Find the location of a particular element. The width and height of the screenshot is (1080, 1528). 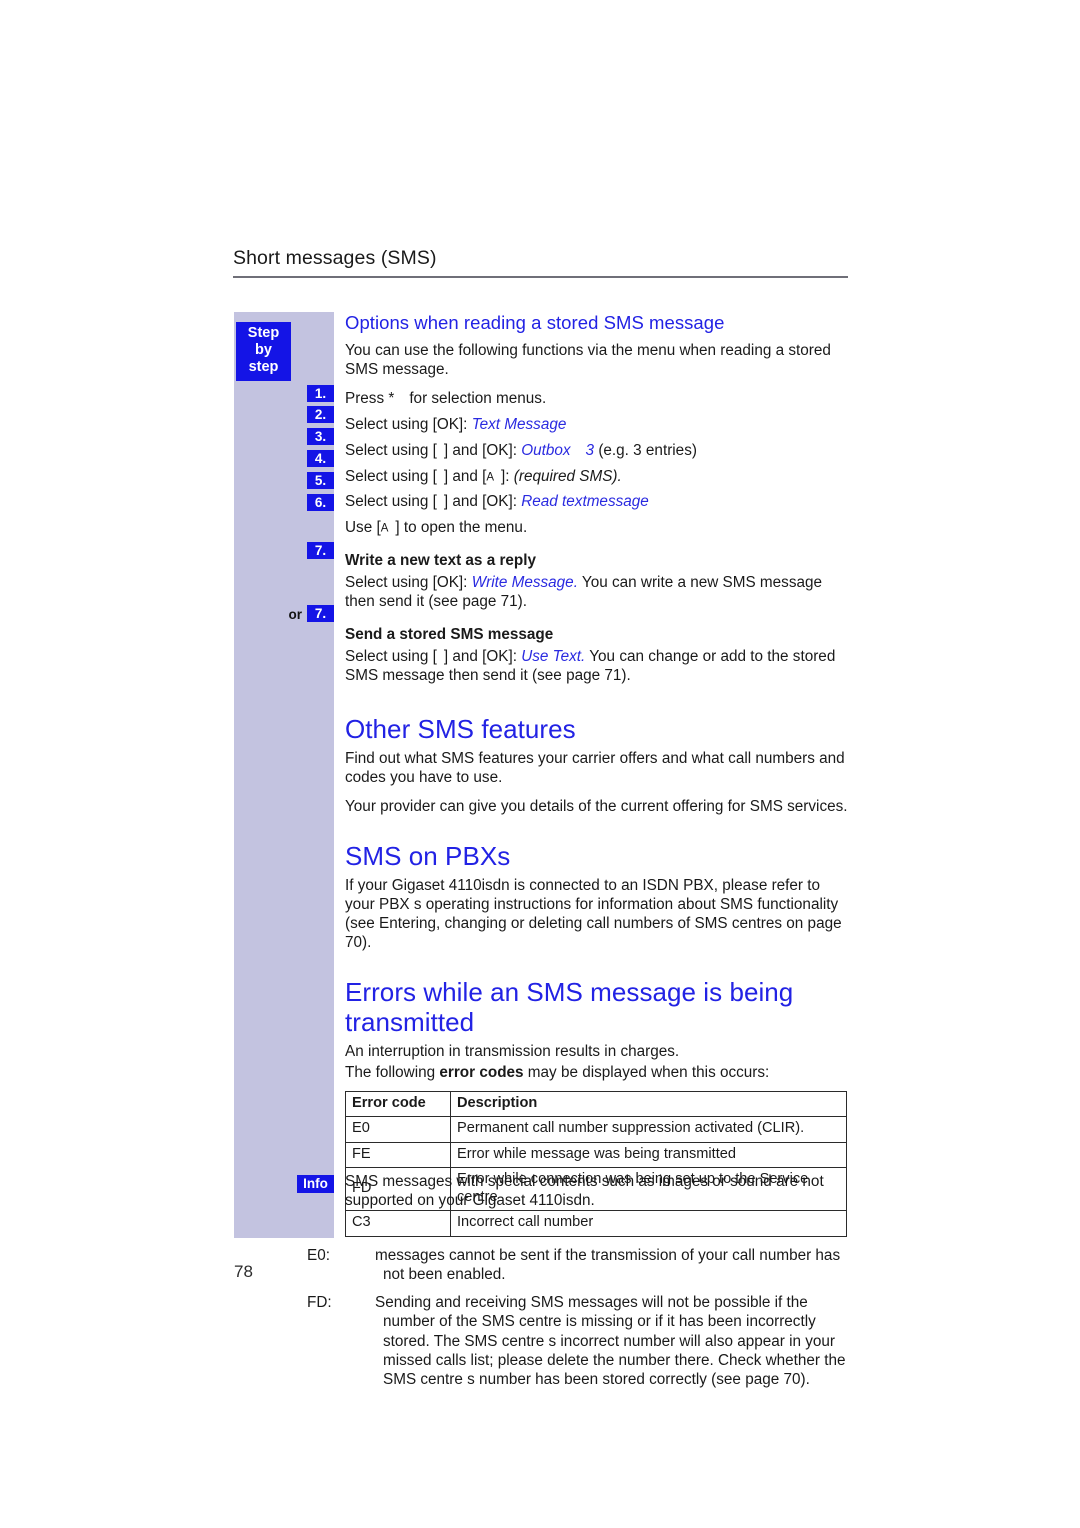

reply-pre: Select using [OK]: is located at coordinates (408, 582).